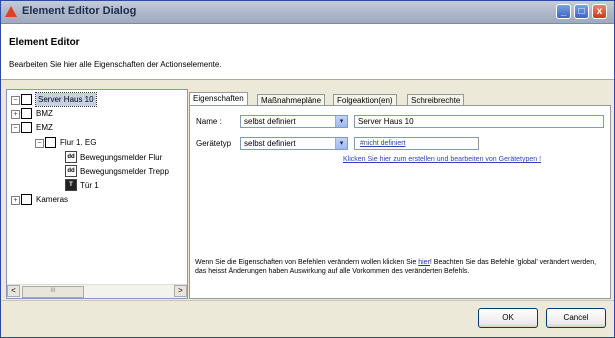  I want to click on maximize-button: □, so click(581, 11).